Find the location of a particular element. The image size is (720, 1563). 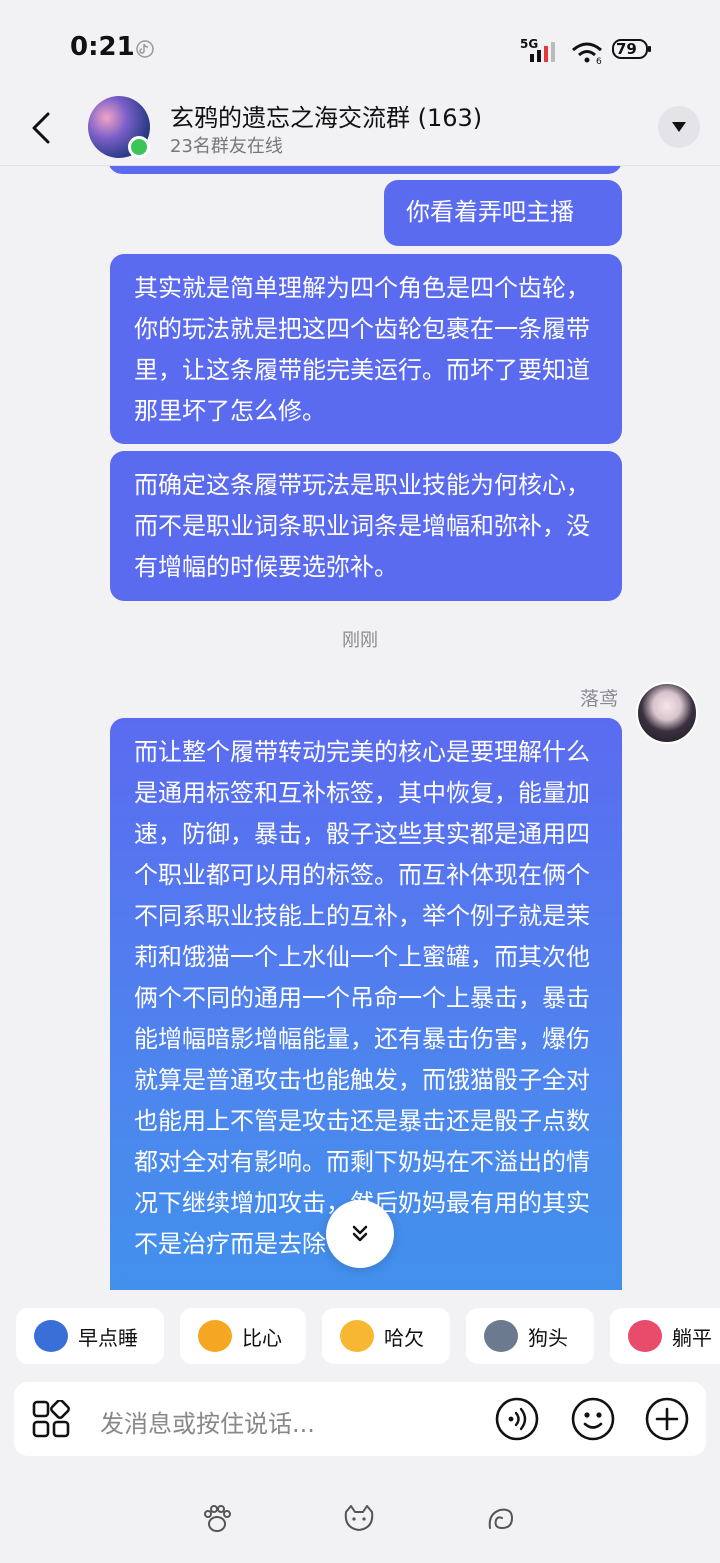

caret-down-icon is located at coordinates (679, 127).